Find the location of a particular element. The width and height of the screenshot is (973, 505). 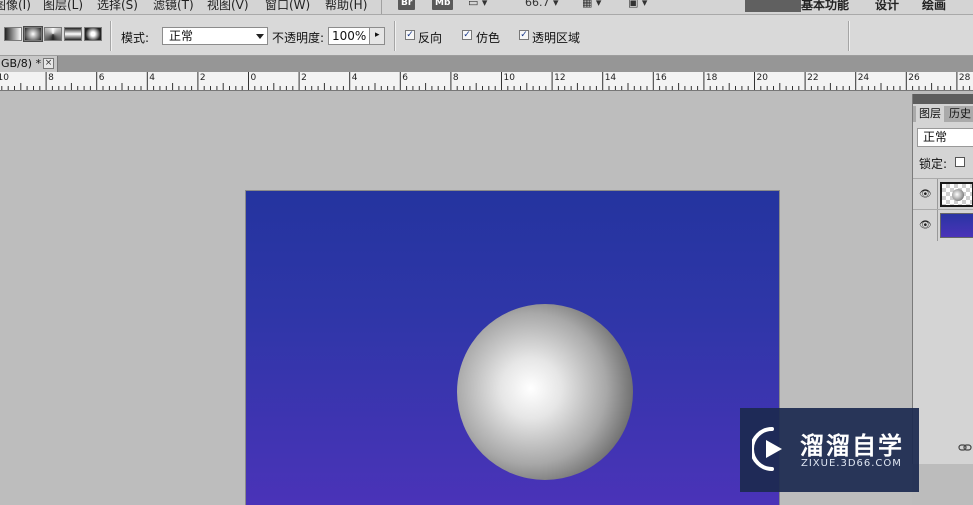

workspace-design: 设计 is located at coordinates (887, 6).